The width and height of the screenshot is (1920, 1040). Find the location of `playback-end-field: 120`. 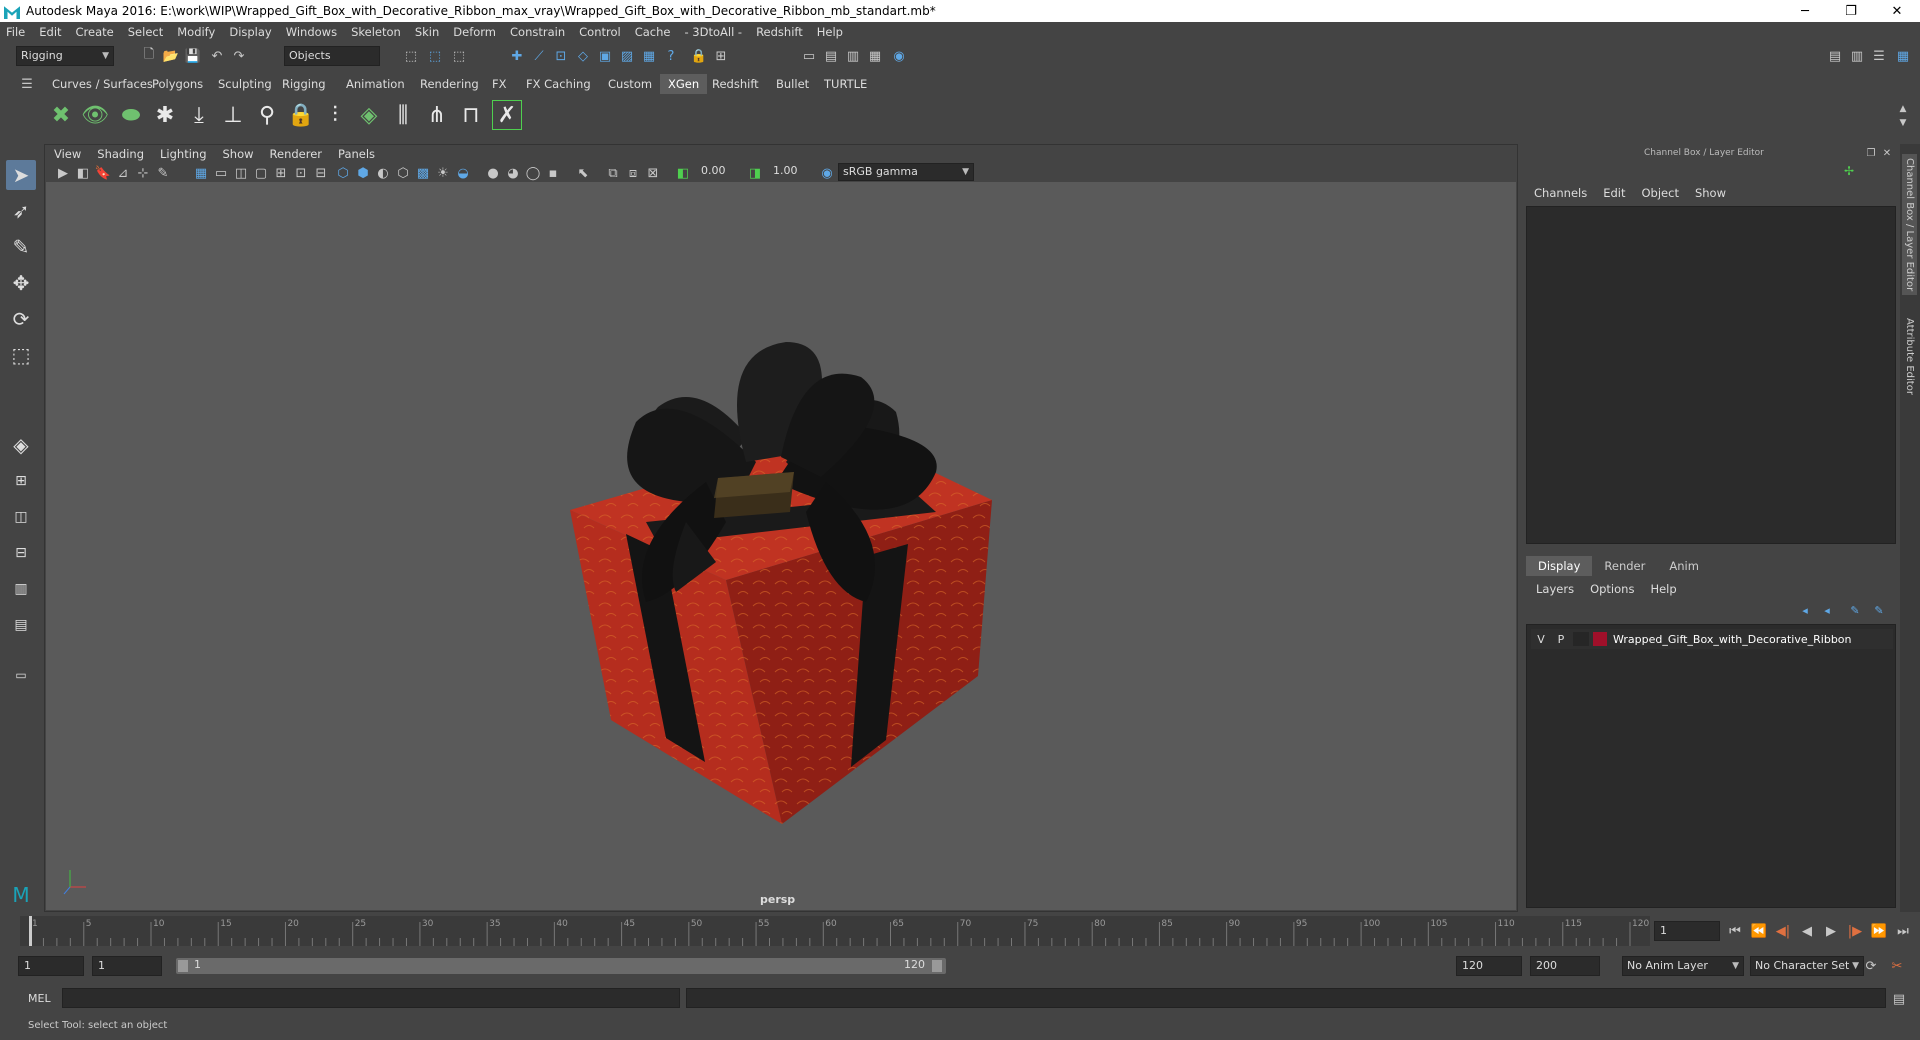

playback-end-field: 120 is located at coordinates (1489, 966).